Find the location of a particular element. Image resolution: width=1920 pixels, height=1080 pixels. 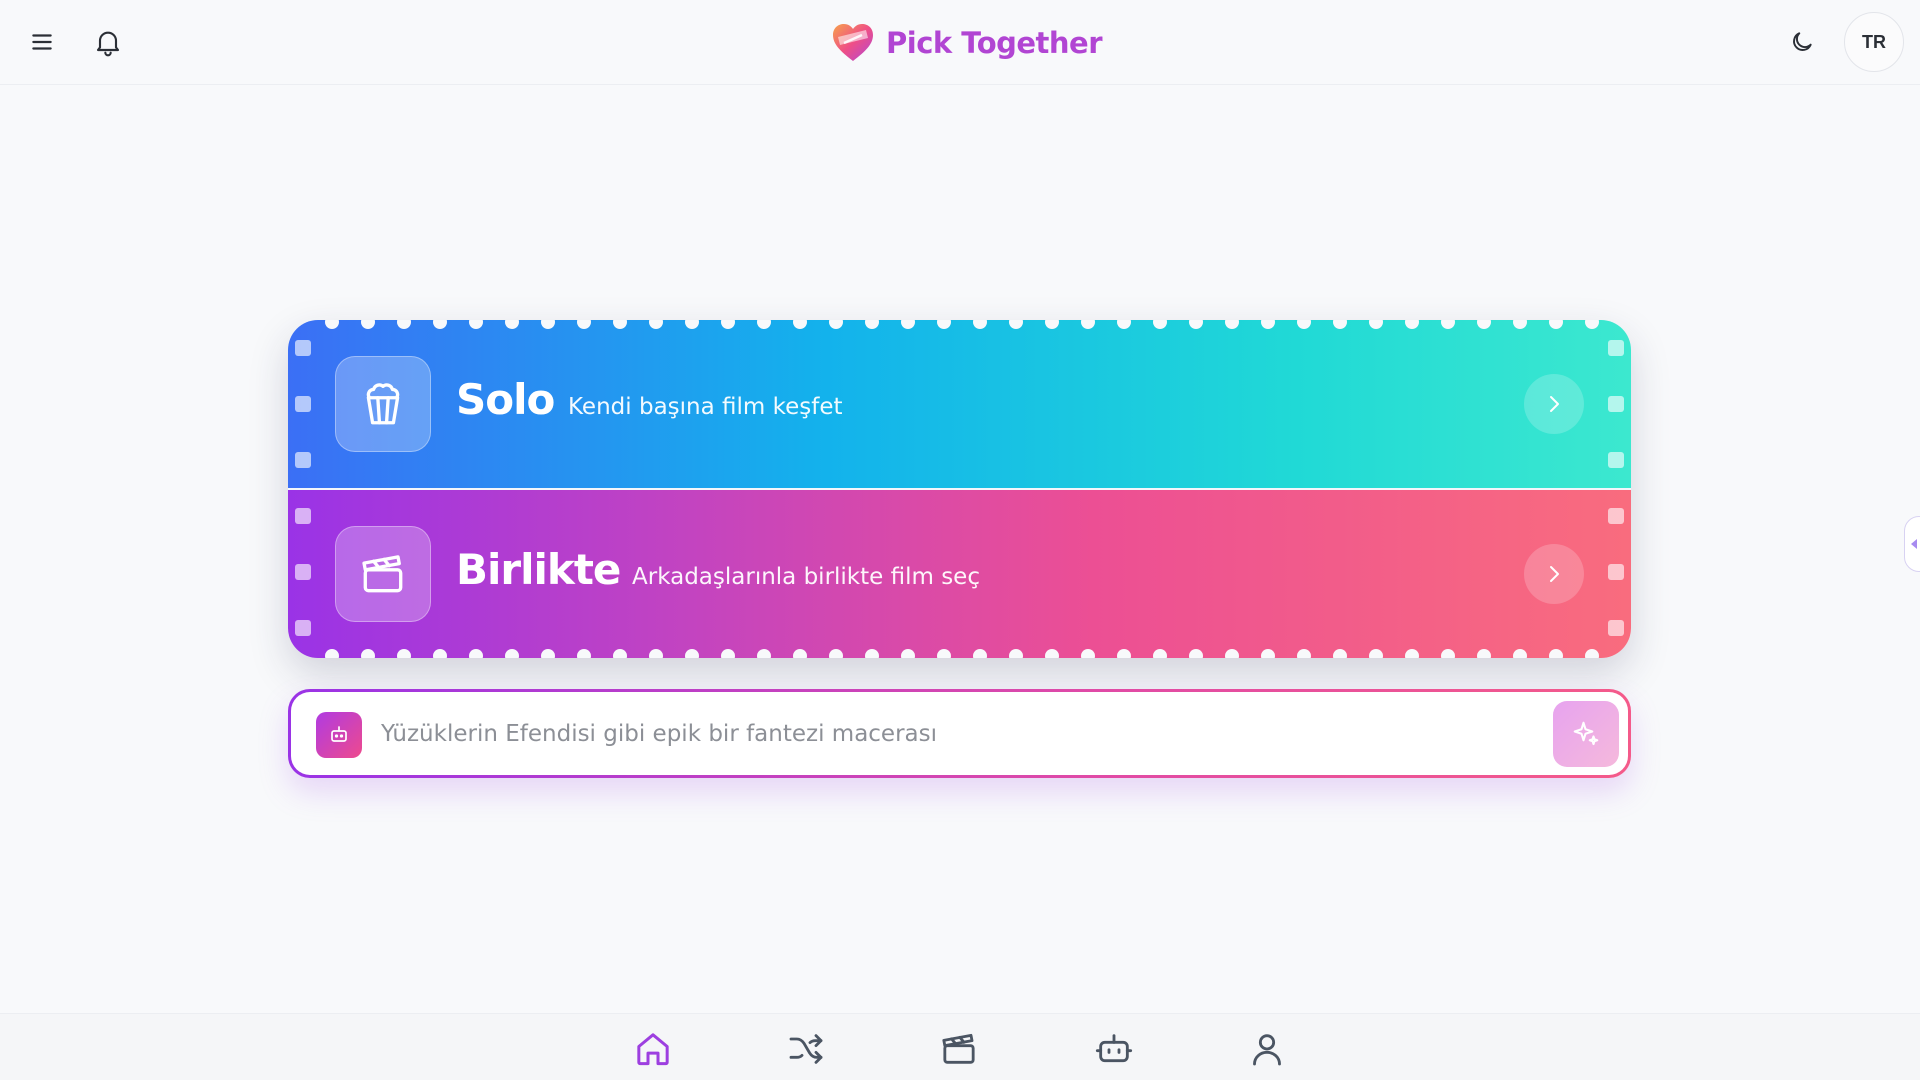

bell-icon is located at coordinates (108, 44).